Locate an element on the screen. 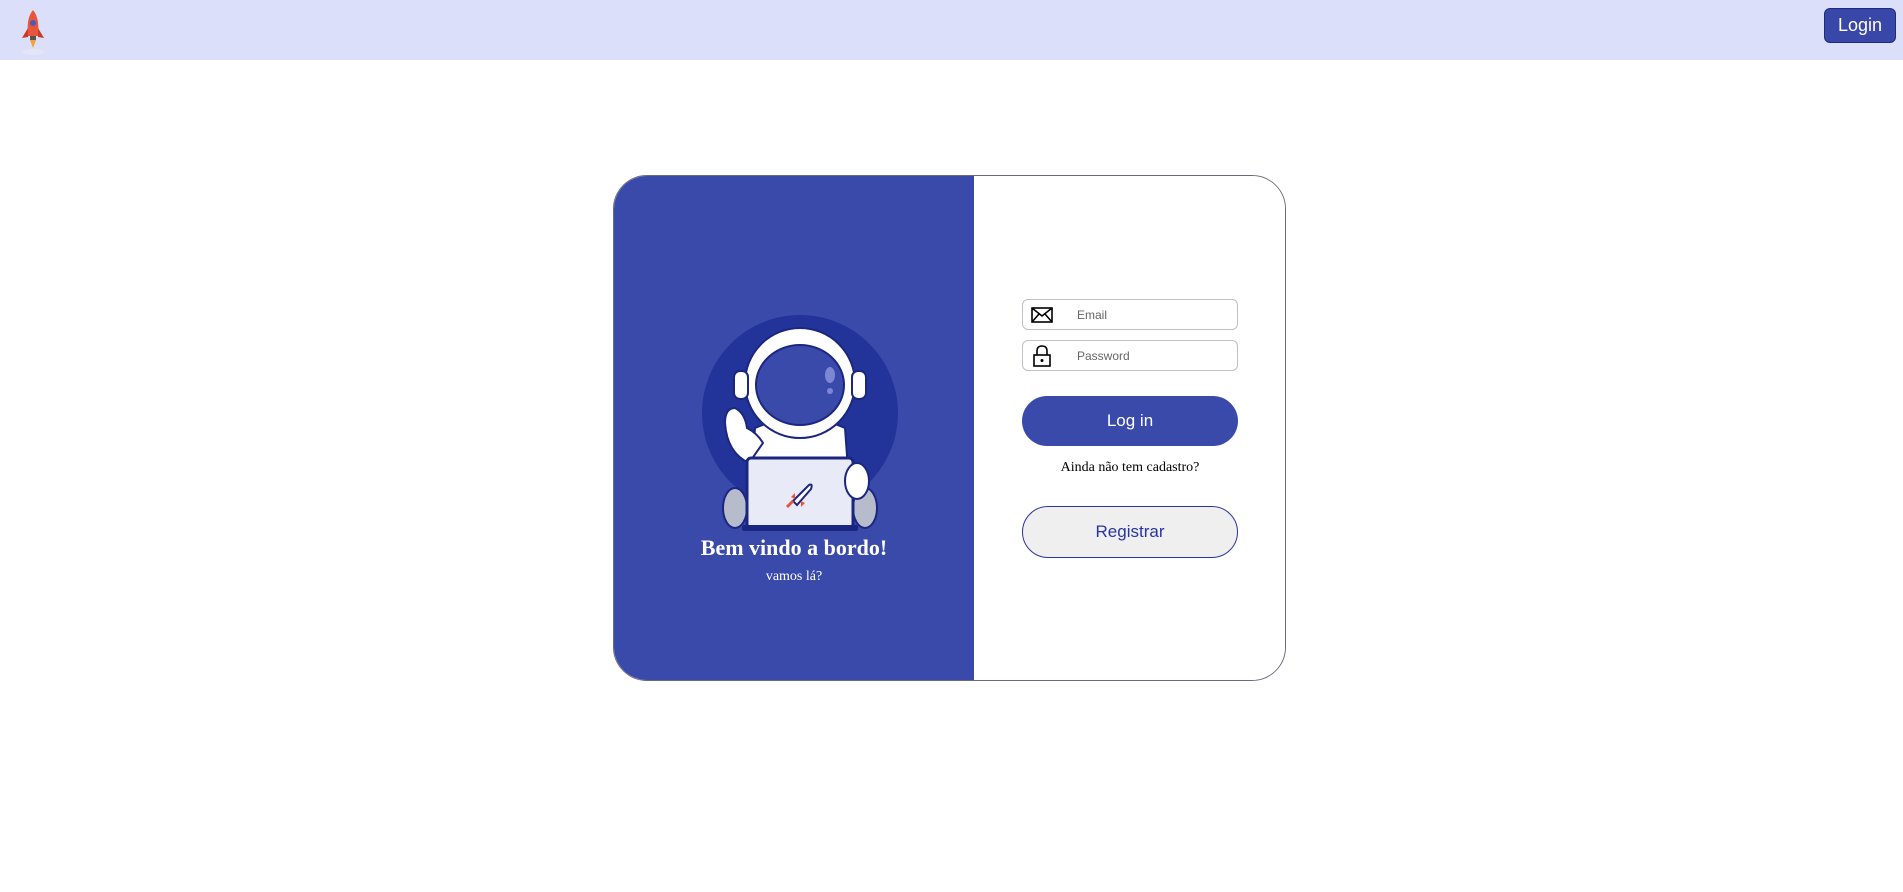 This screenshot has height=892, width=1903. nav-login-button: Login is located at coordinates (1860, 25).